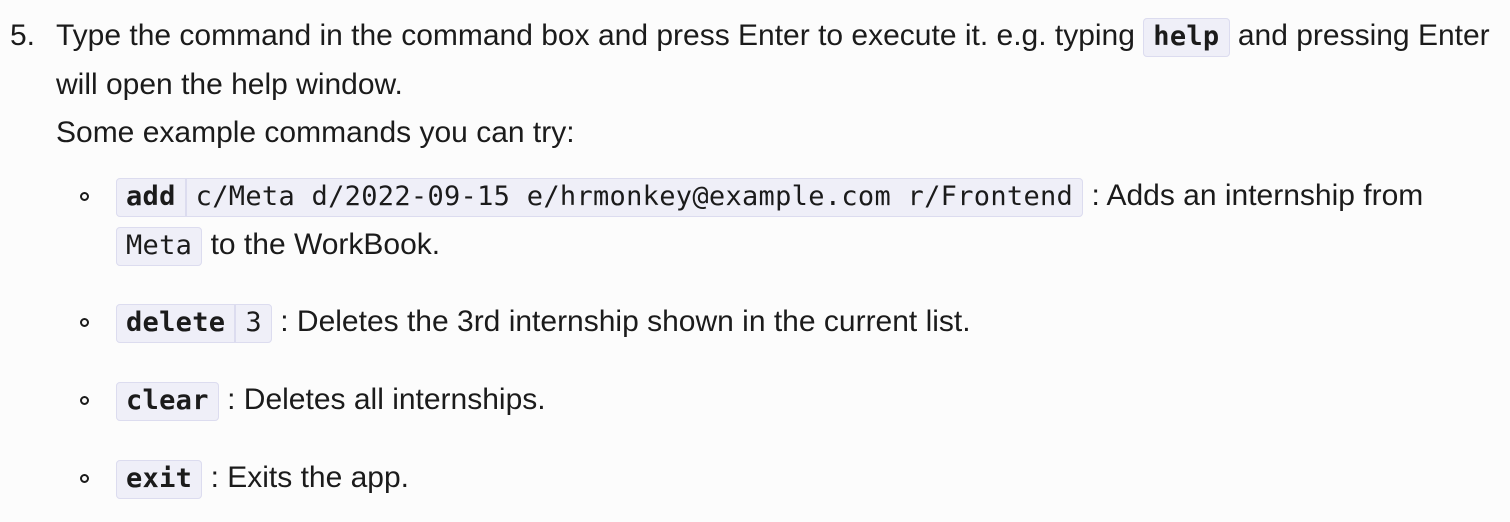 Image resolution: width=1510 pixels, height=522 pixels. What do you see at coordinates (23, 35) in the screenshot?
I see `step-number: 5.` at bounding box center [23, 35].